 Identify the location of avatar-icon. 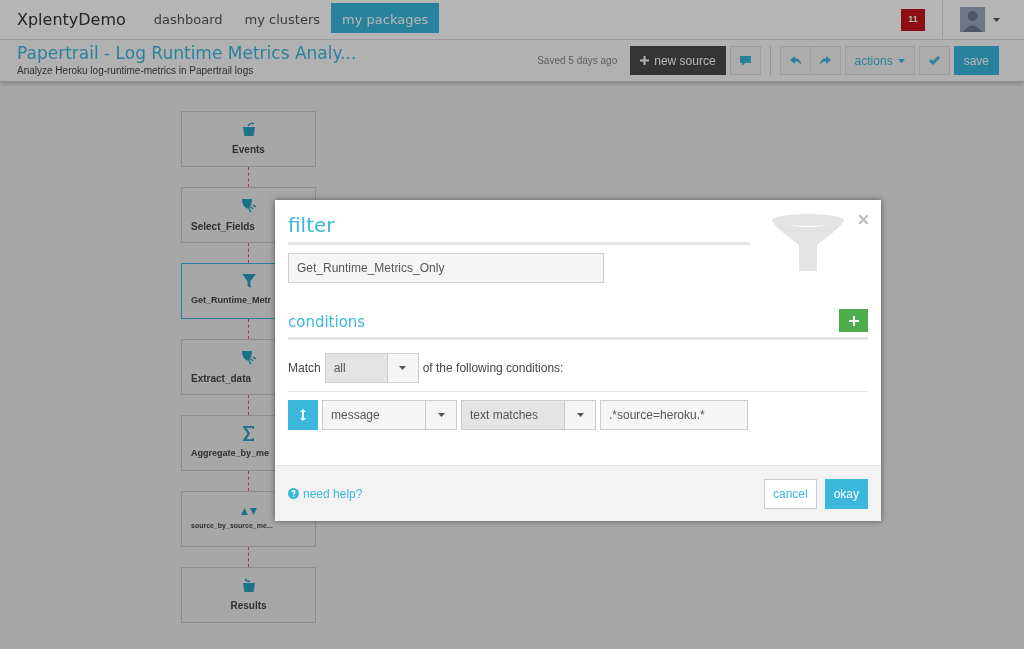
(972, 19).